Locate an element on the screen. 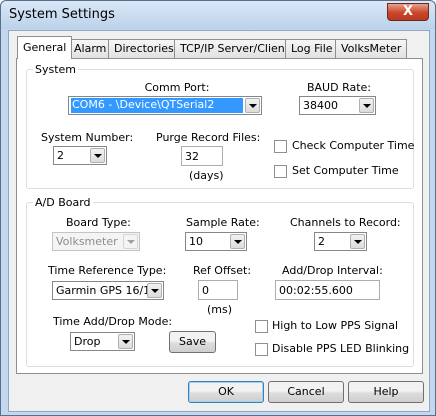  high-to-low-pps-checkbox is located at coordinates (261, 326).